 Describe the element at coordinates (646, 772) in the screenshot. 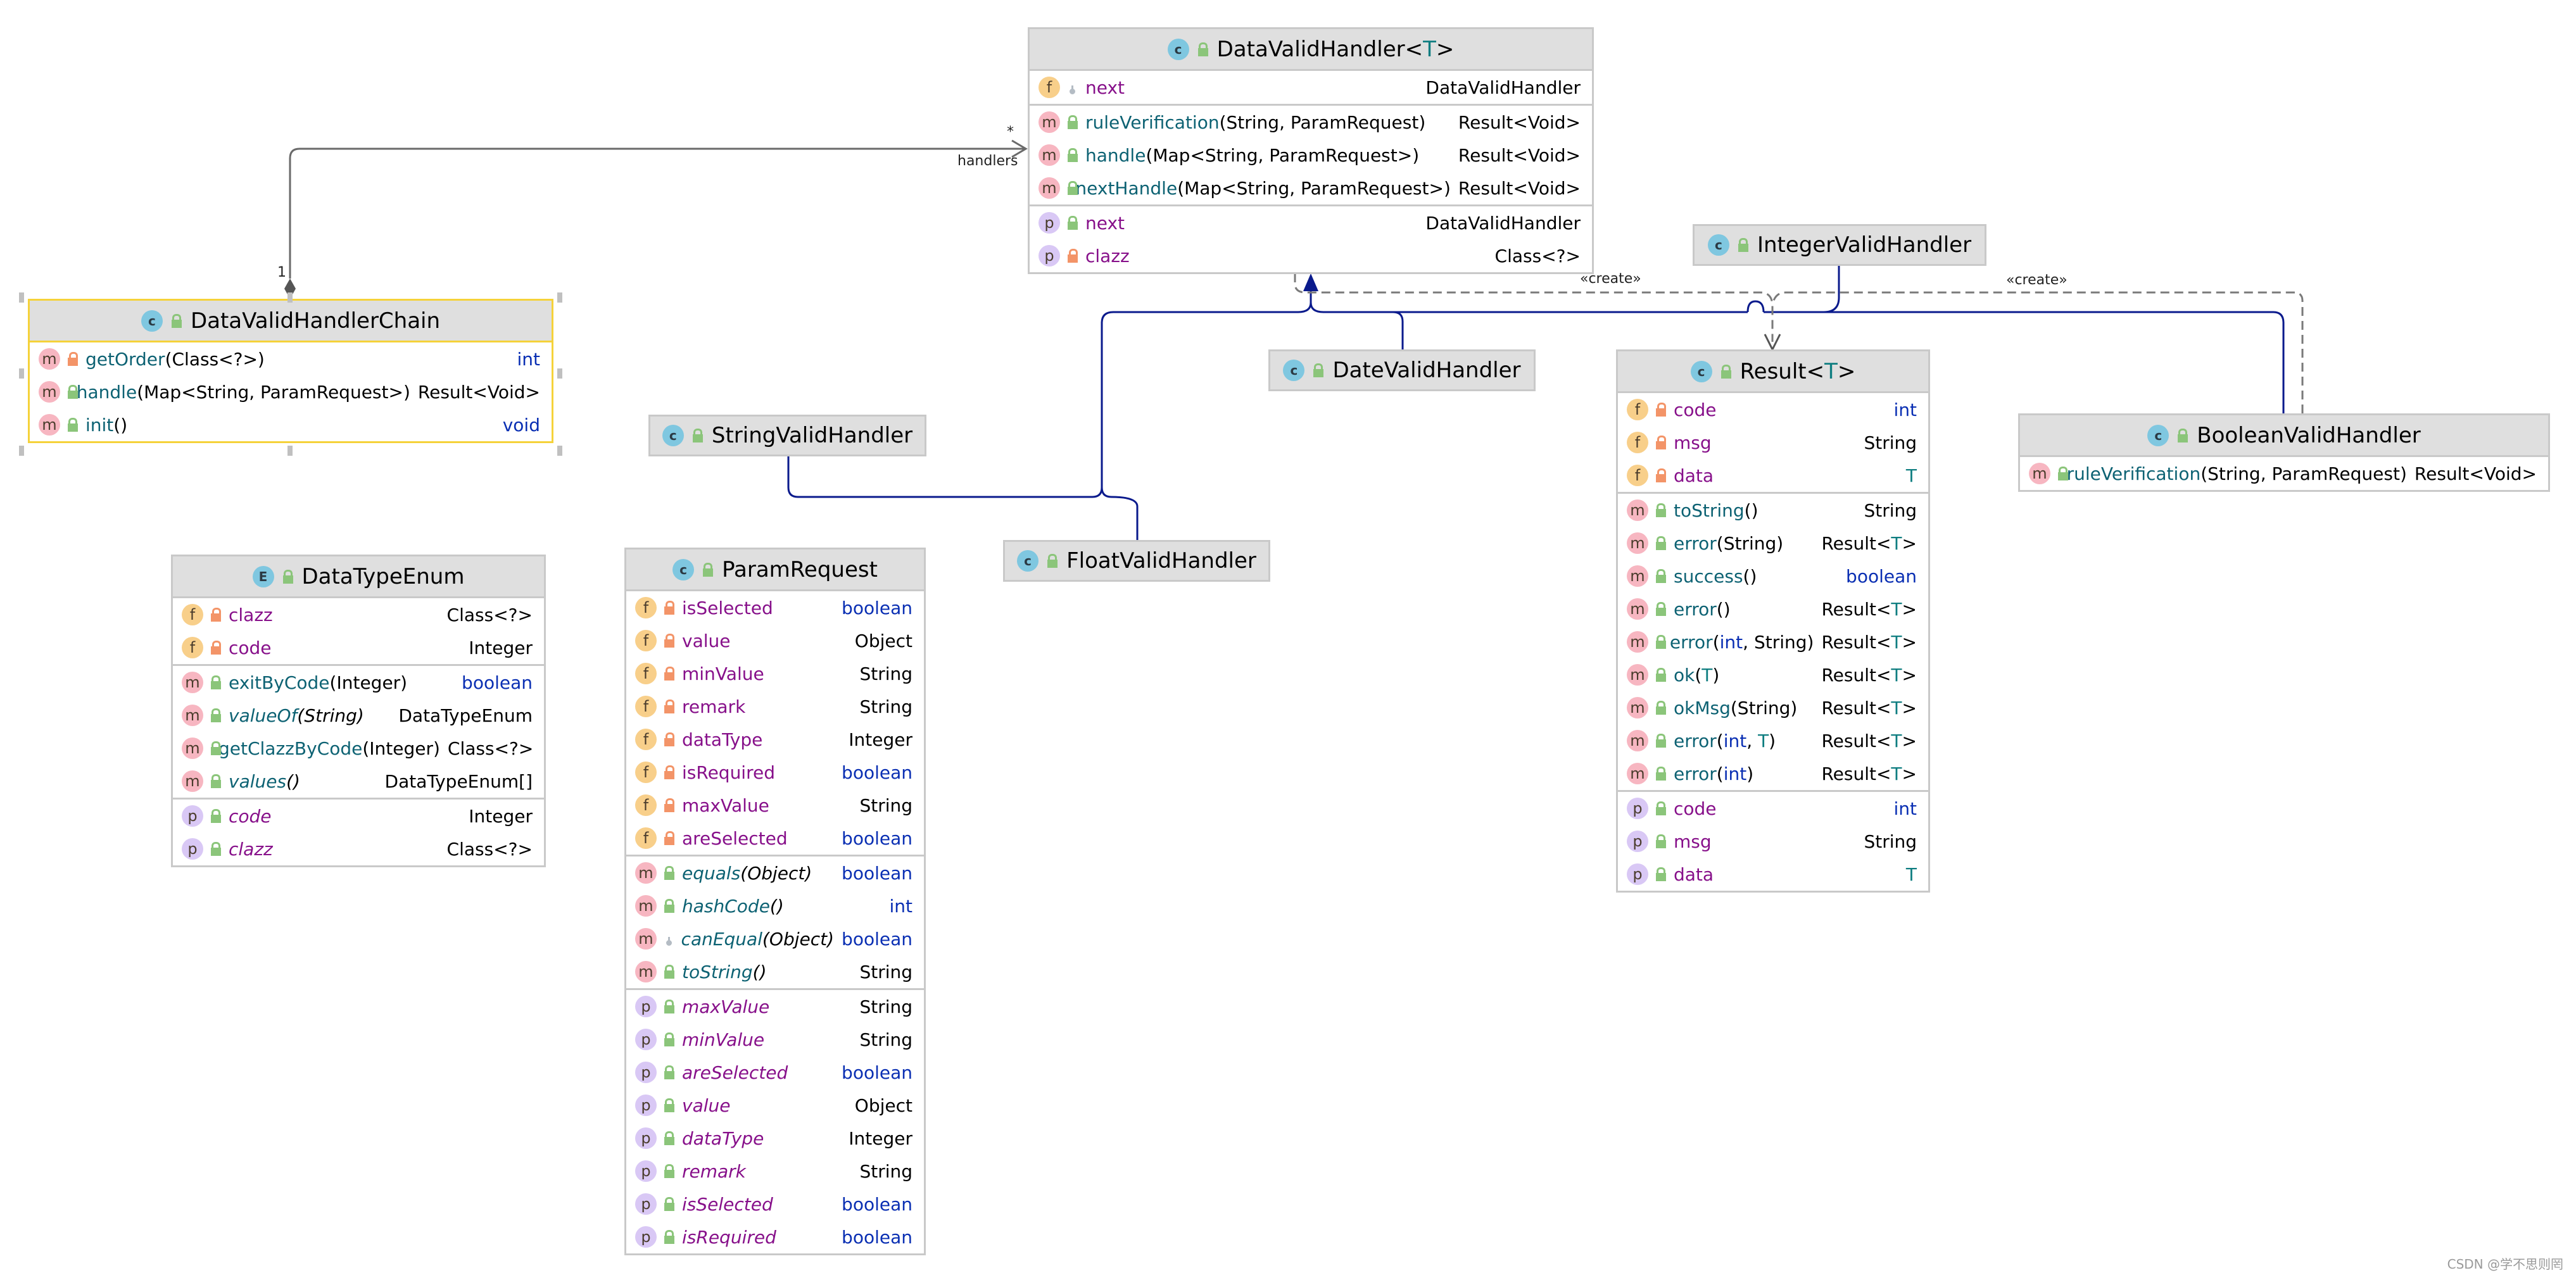

I see `field-icon: f` at that location.